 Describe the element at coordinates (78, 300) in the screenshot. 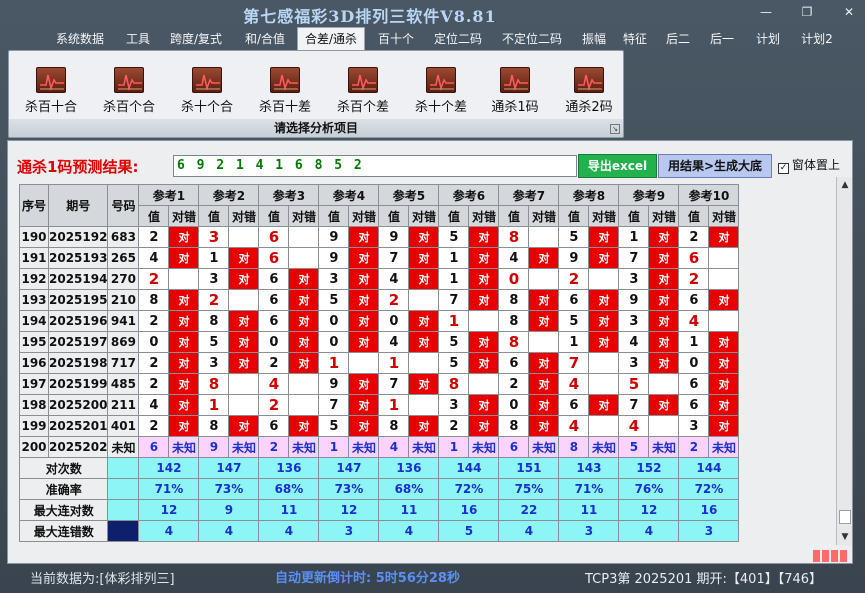

I see `row-period: 2025195` at that location.